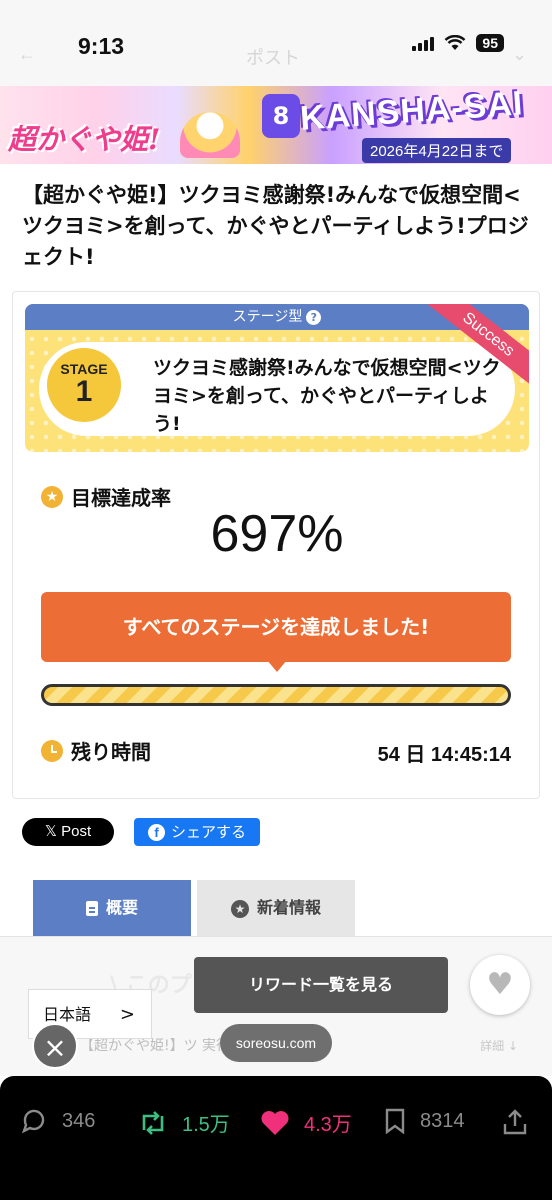 The image size is (552, 1200). What do you see at coordinates (239, 908) in the screenshot?
I see `star-circle-icon: ★` at bounding box center [239, 908].